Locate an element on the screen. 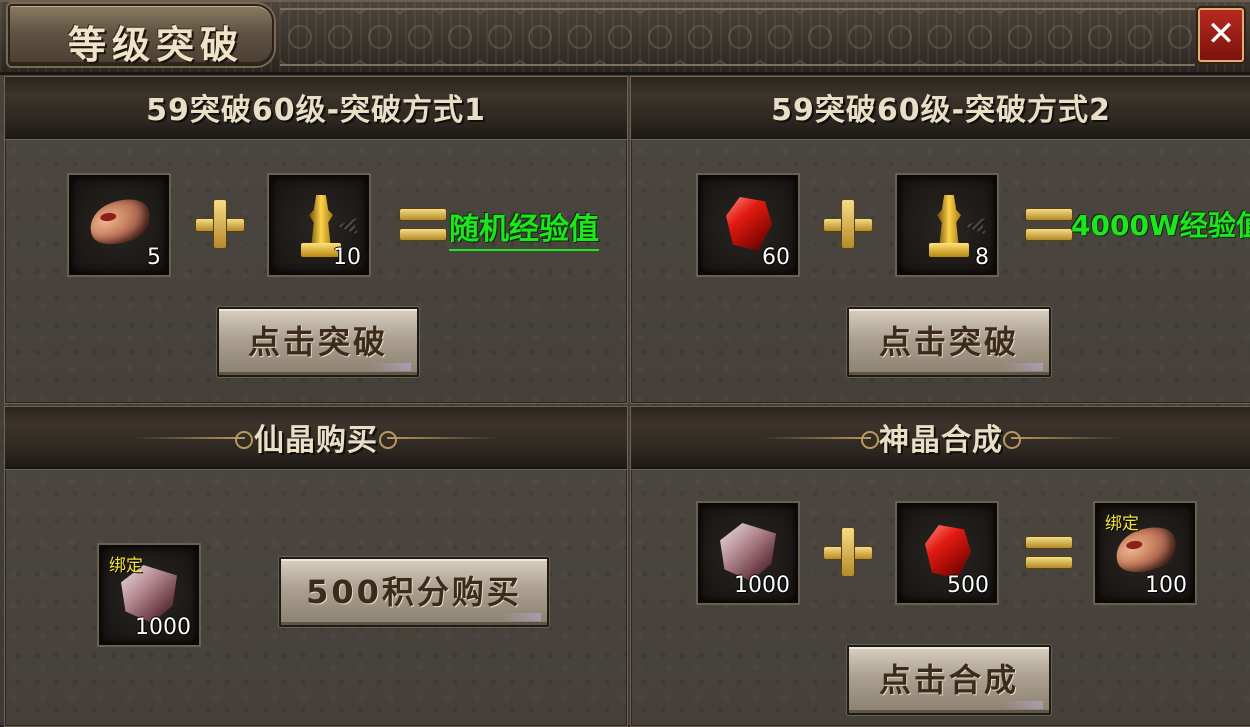 The height and width of the screenshot is (727, 1250). item-count: 60 is located at coordinates (776, 257).